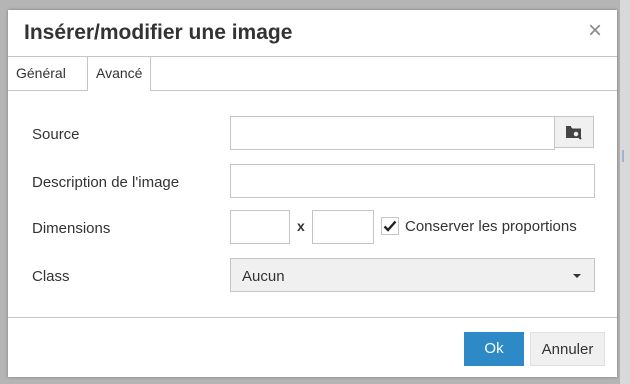 This screenshot has width=630, height=384. Describe the element at coordinates (494, 349) in the screenshot. I see `ok-button: Ok` at that location.